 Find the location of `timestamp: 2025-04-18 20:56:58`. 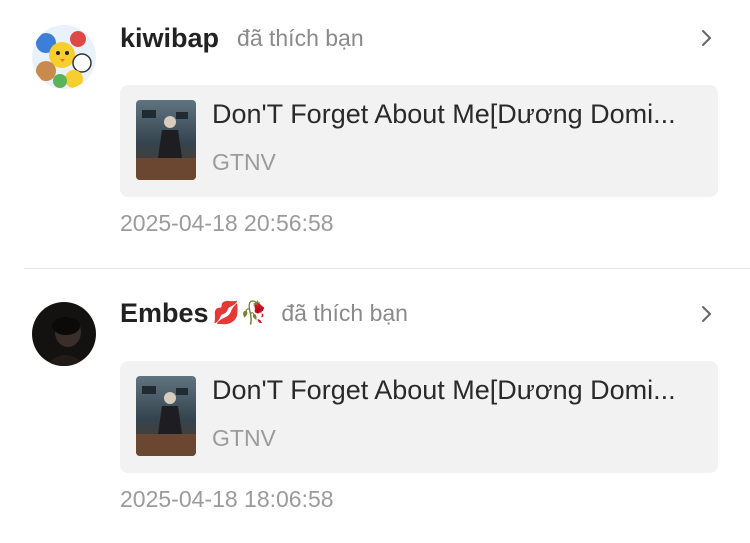

timestamp: 2025-04-18 20:56:58 is located at coordinates (227, 223).